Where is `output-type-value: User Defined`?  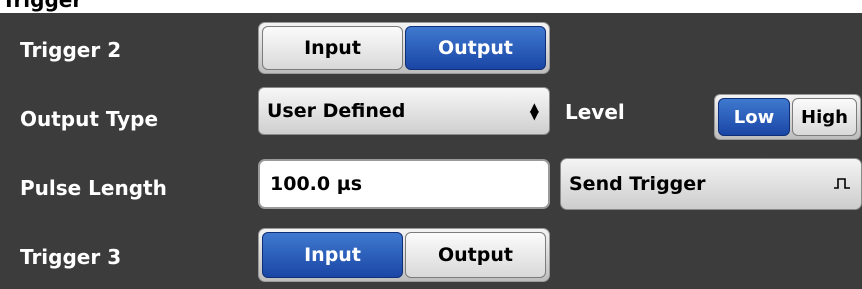 output-type-value: User Defined is located at coordinates (336, 111).